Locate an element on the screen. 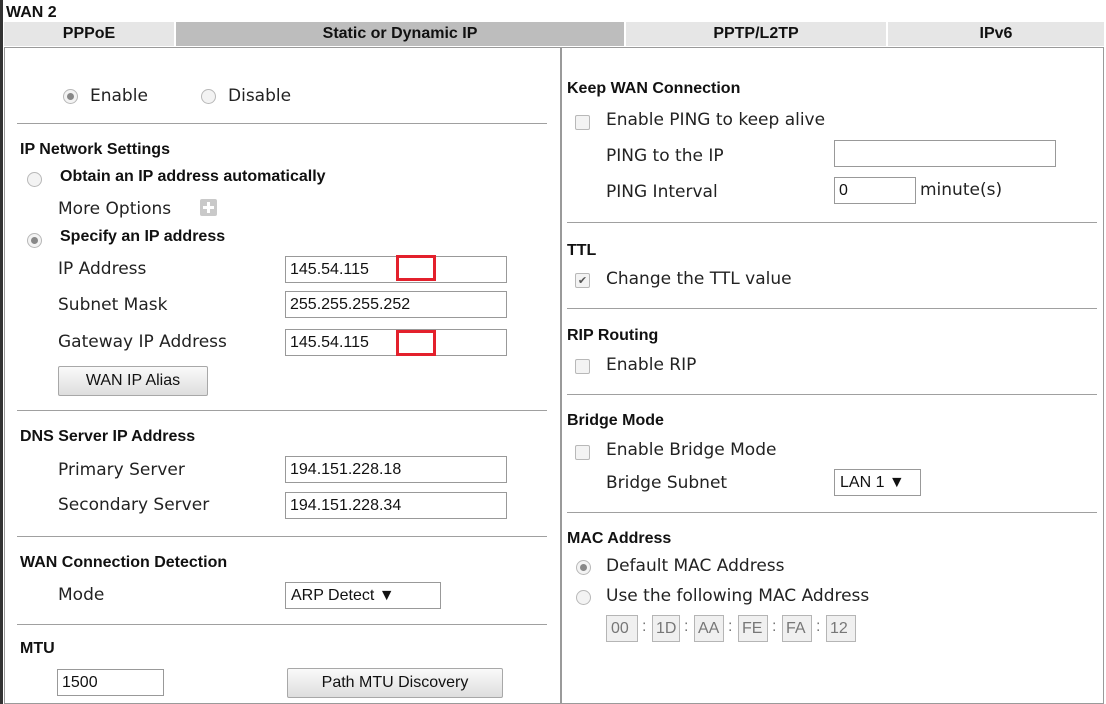 The image size is (1106, 704). default-mac-label: Default MAC Address is located at coordinates (695, 566).